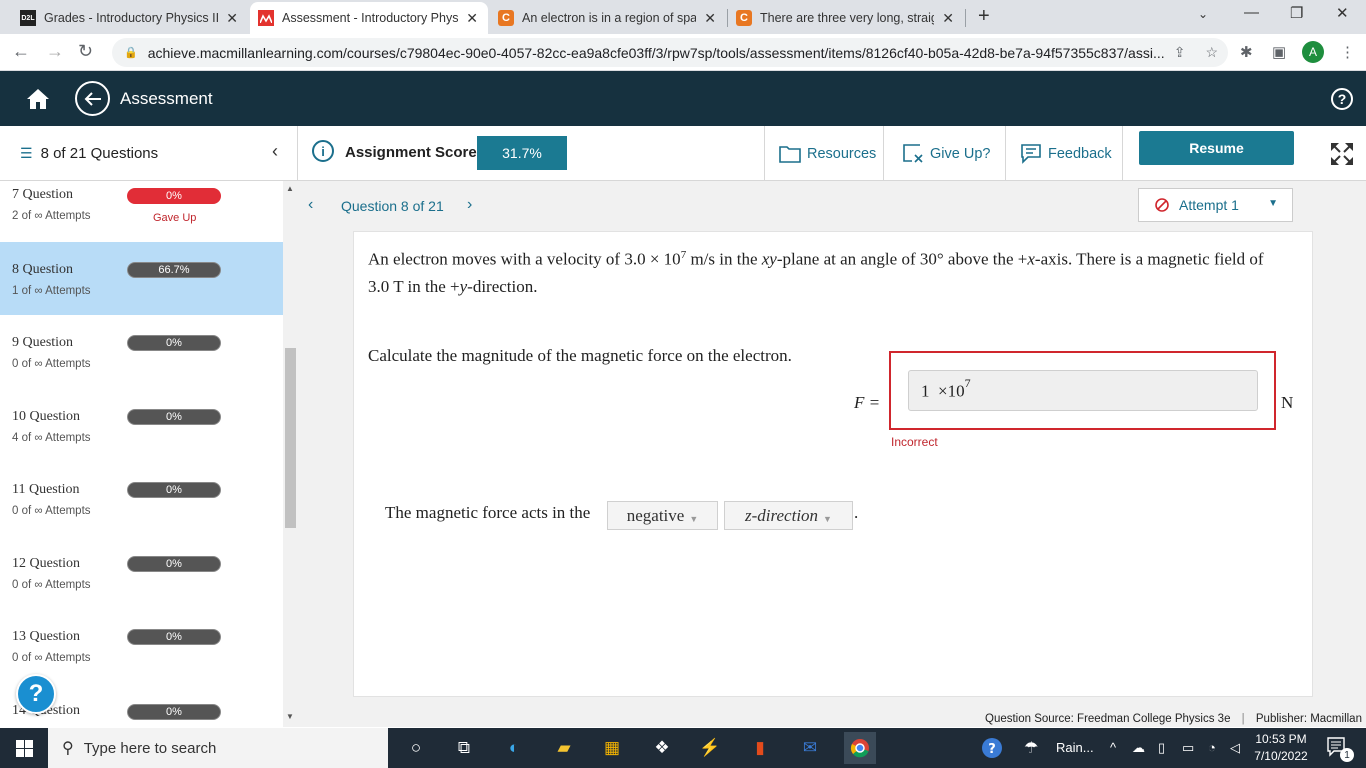 Image resolution: width=1366 pixels, height=768 pixels. I want to click on network-icon: ▭, so click(1188, 748).